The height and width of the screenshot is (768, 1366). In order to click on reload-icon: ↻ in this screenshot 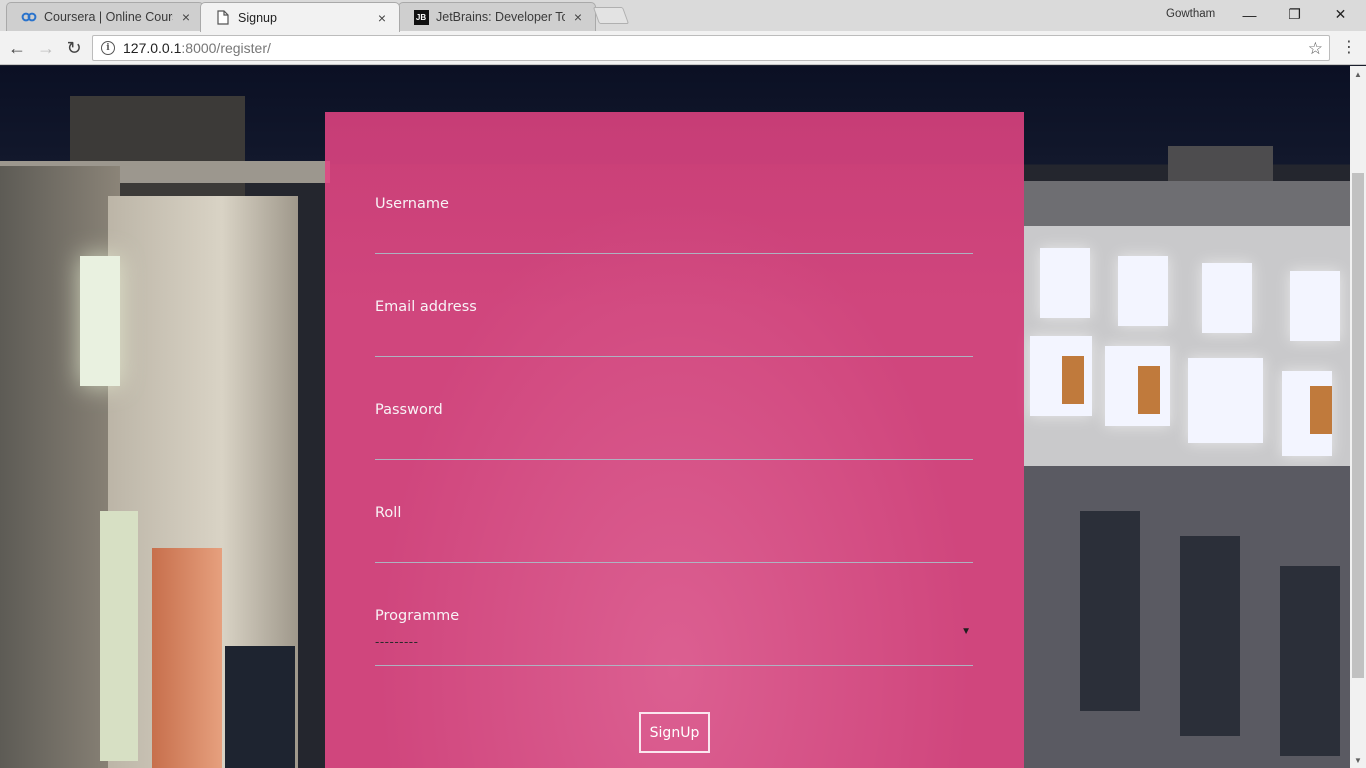, I will do `click(74, 48)`.